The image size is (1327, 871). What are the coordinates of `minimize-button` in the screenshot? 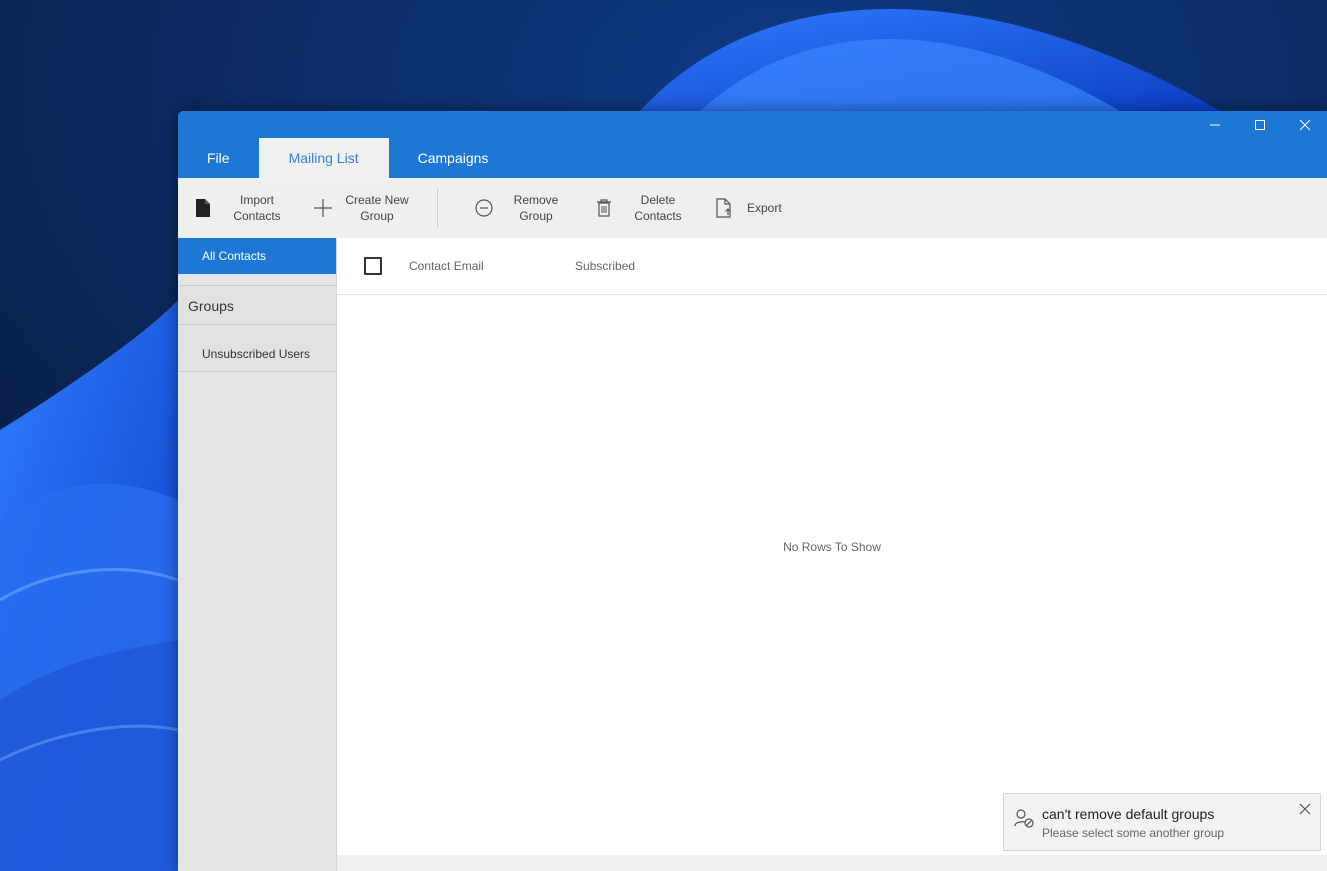 It's located at (1214, 125).